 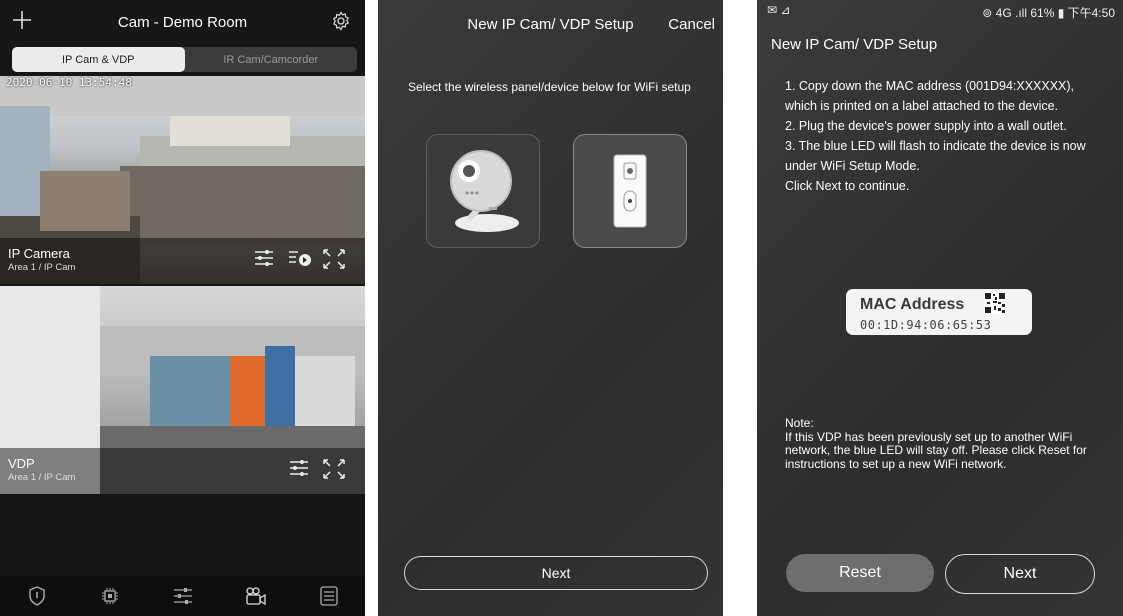 I want to click on camcorder-icon, so click(x=256, y=596).